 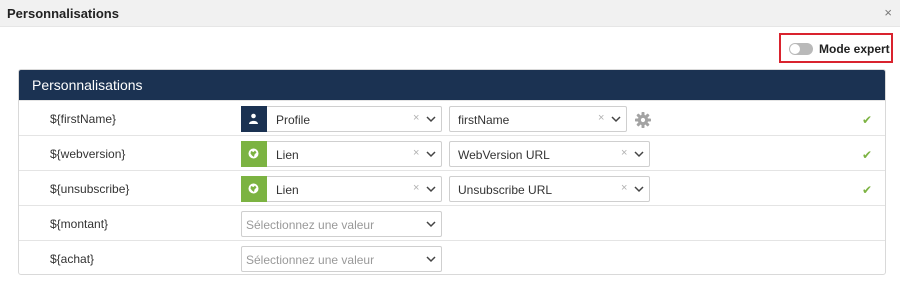 I want to click on gear-icon, so click(x=643, y=120).